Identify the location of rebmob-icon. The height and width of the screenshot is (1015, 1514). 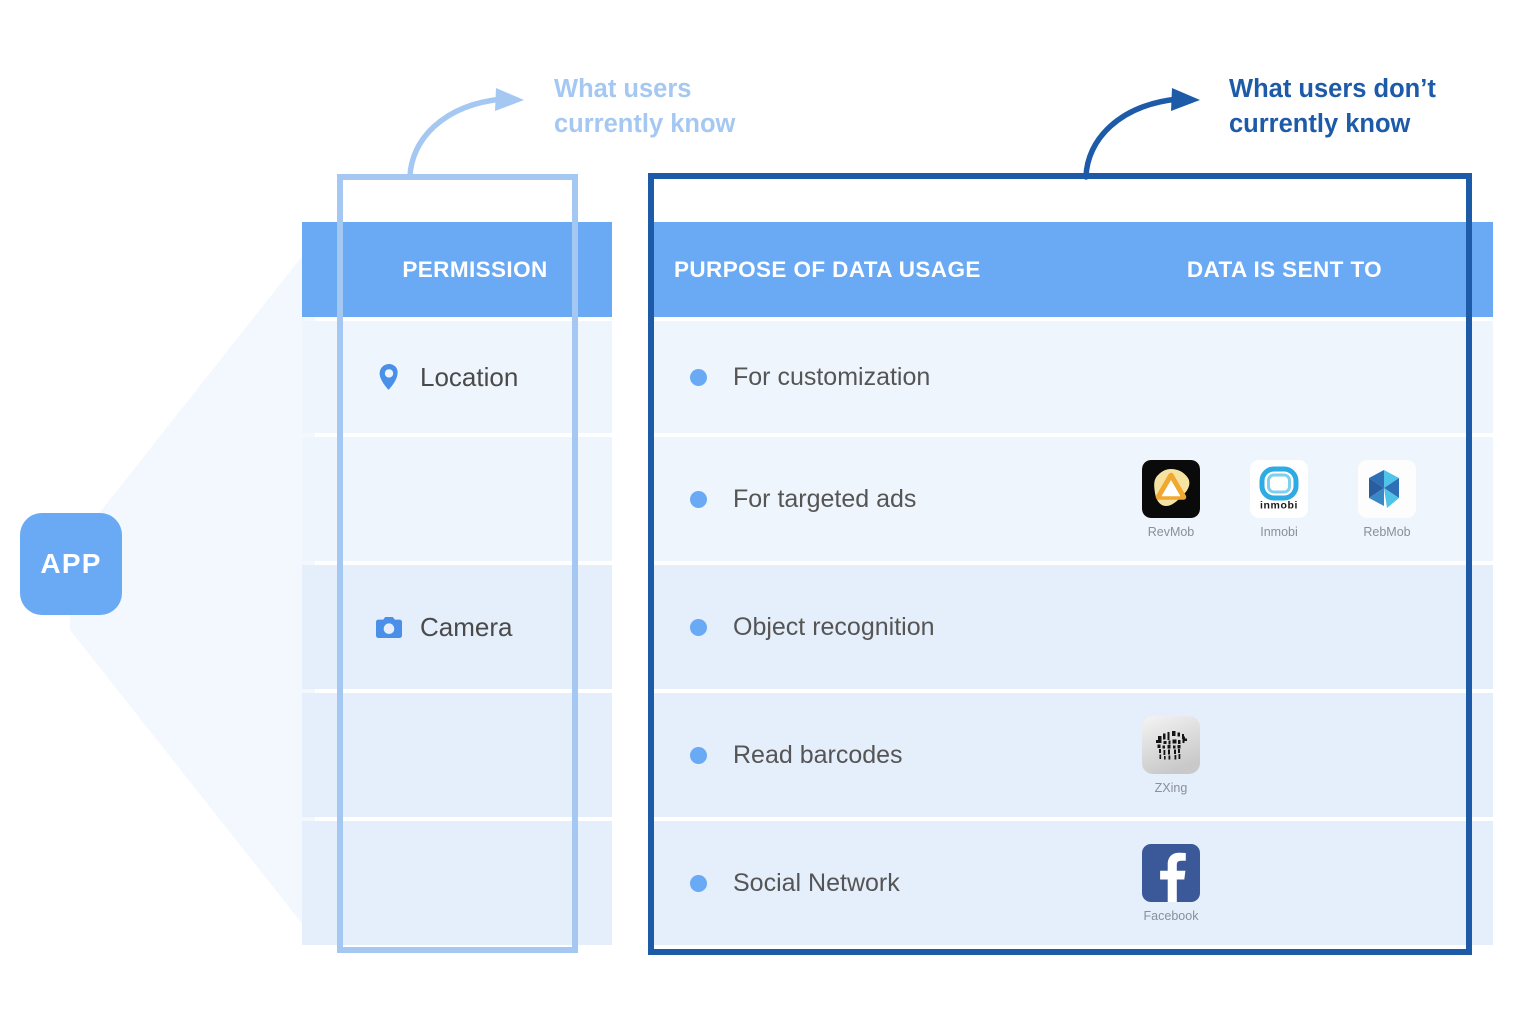
(1387, 488).